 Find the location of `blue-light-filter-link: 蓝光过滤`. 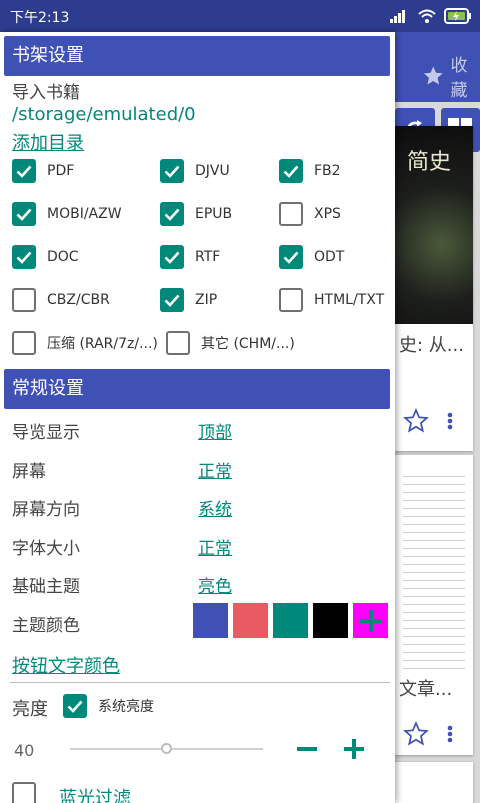

blue-light-filter-link: 蓝光过滤 is located at coordinates (95, 793).